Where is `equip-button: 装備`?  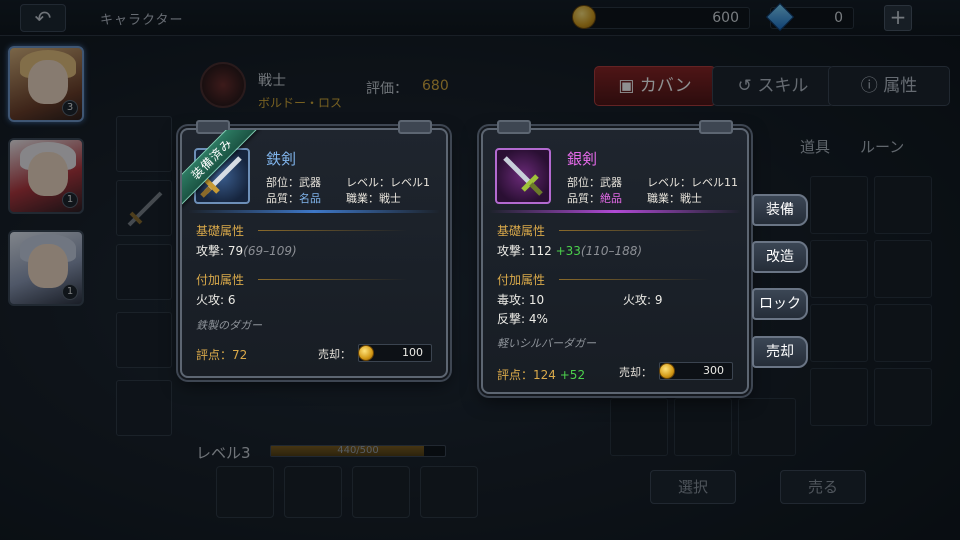 equip-button: 装備 is located at coordinates (780, 210).